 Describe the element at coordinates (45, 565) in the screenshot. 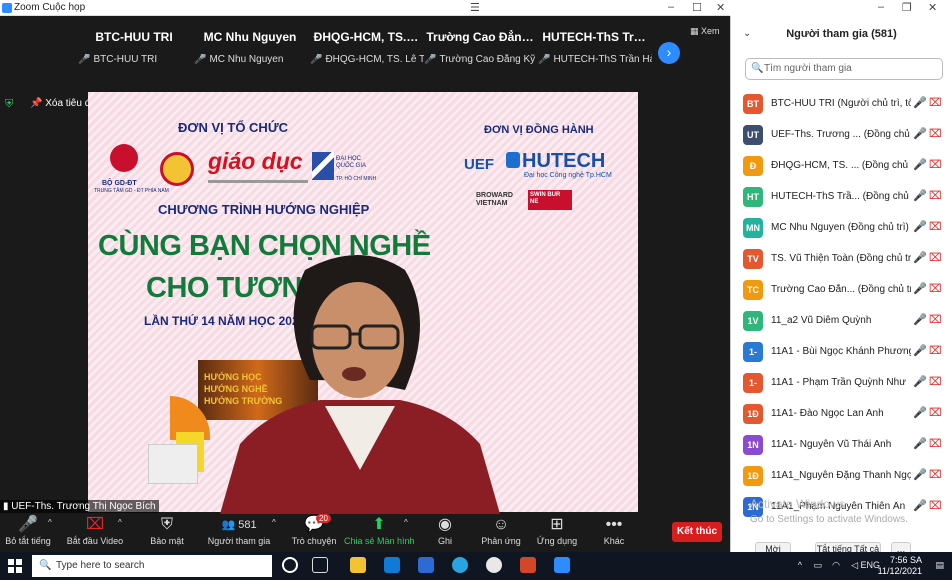

I see `search-icon: 🔍` at that location.